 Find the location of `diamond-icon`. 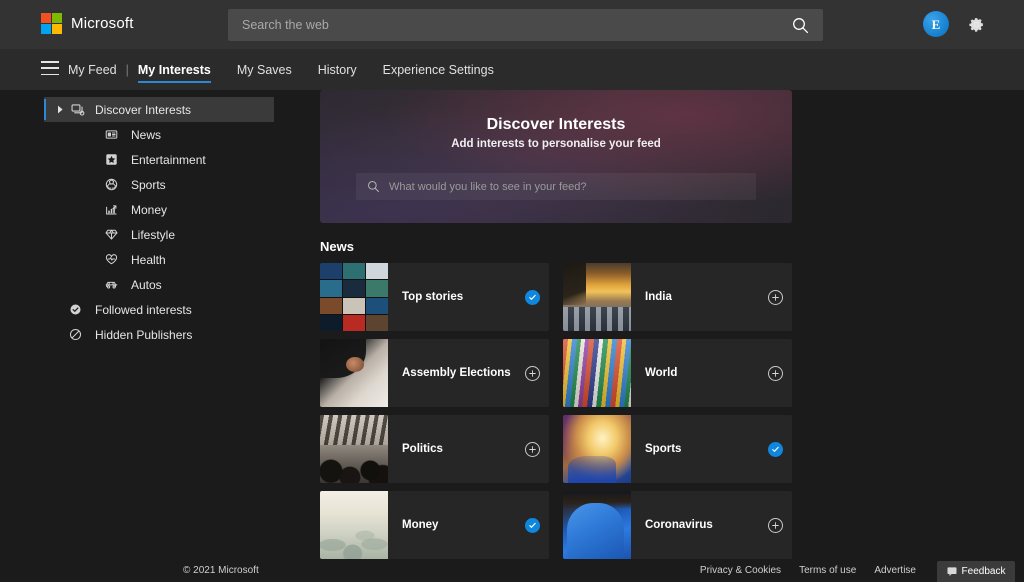

diamond-icon is located at coordinates (111, 234).